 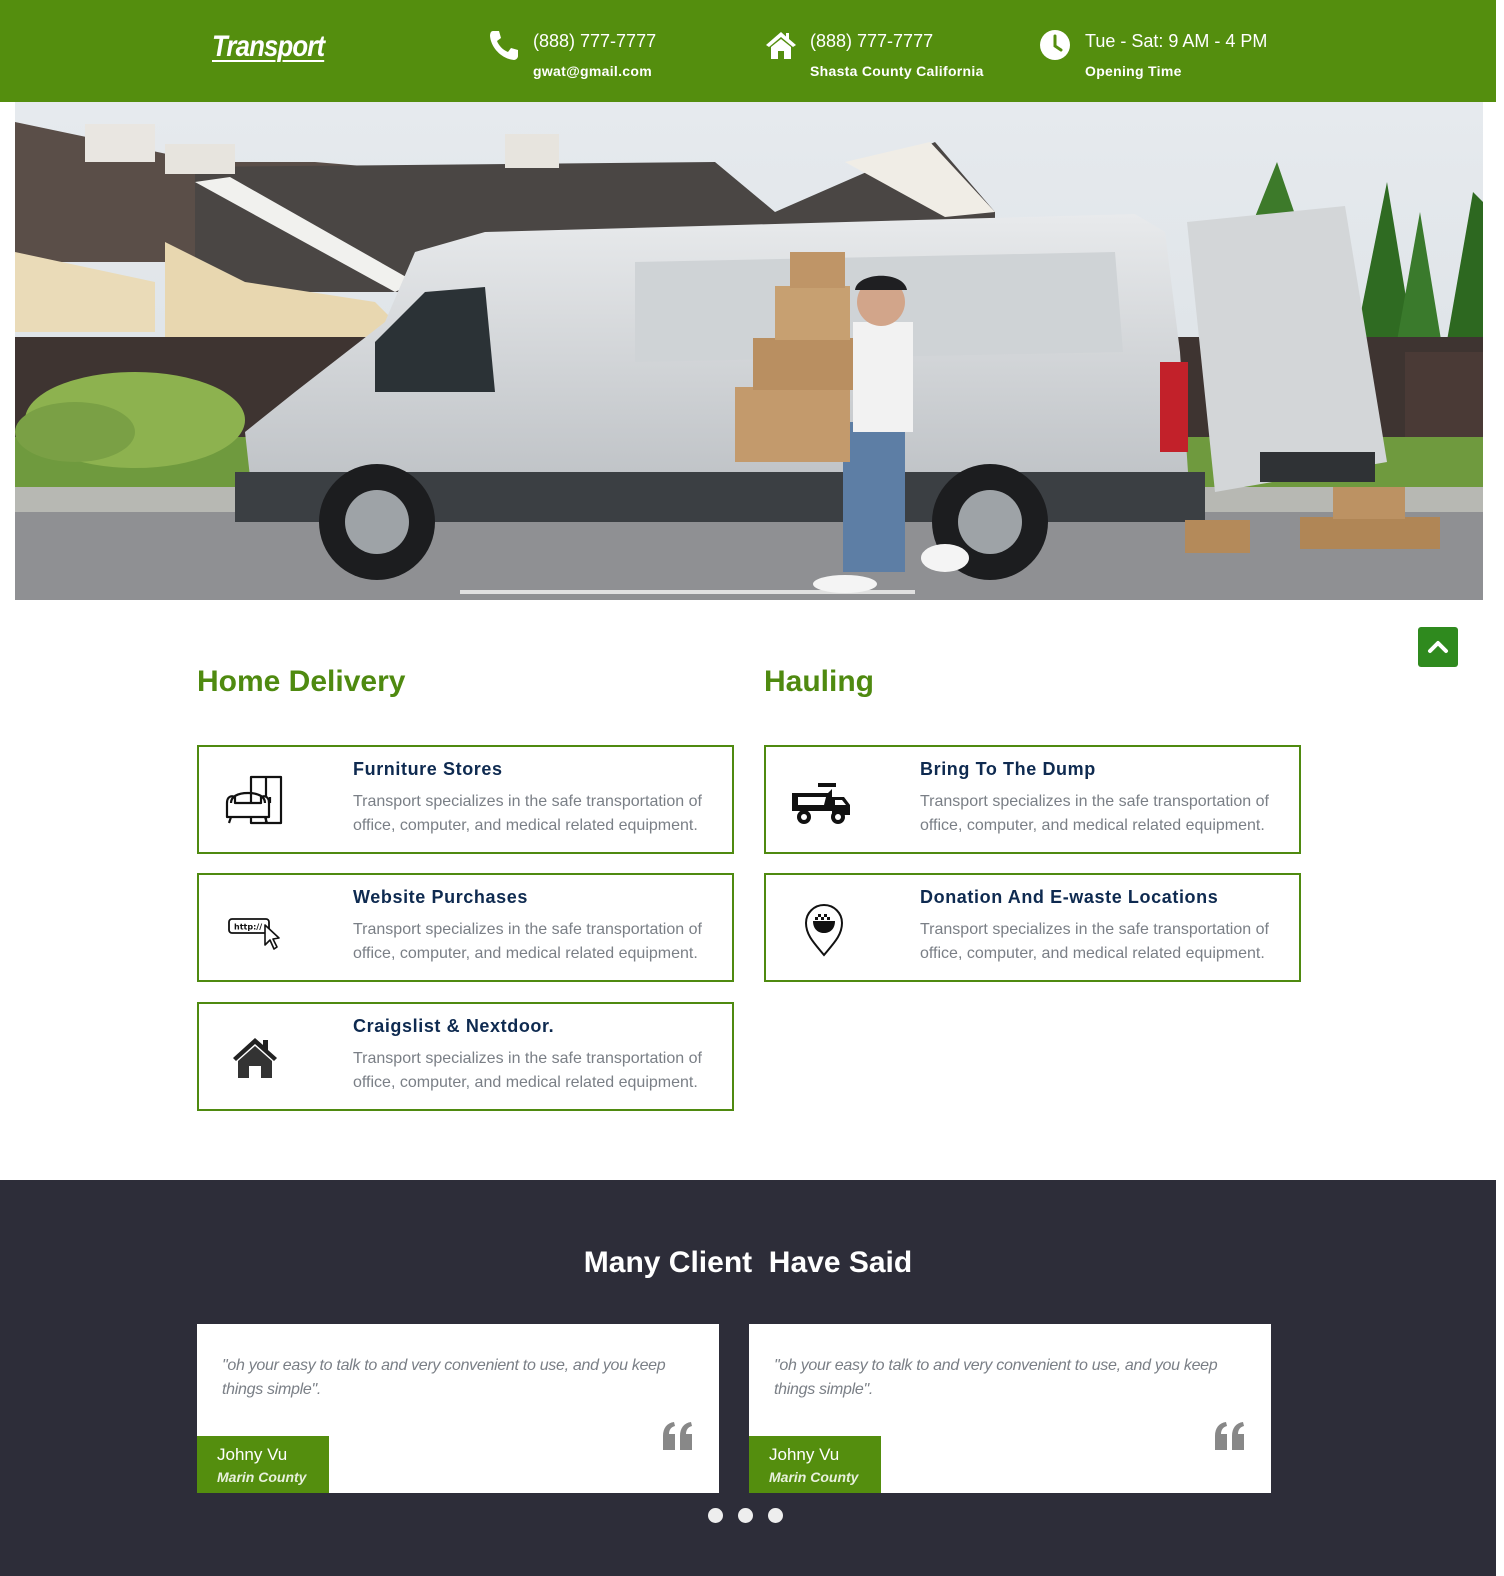 What do you see at coordinates (824, 930) in the screenshot?
I see `location-pin-icon` at bounding box center [824, 930].